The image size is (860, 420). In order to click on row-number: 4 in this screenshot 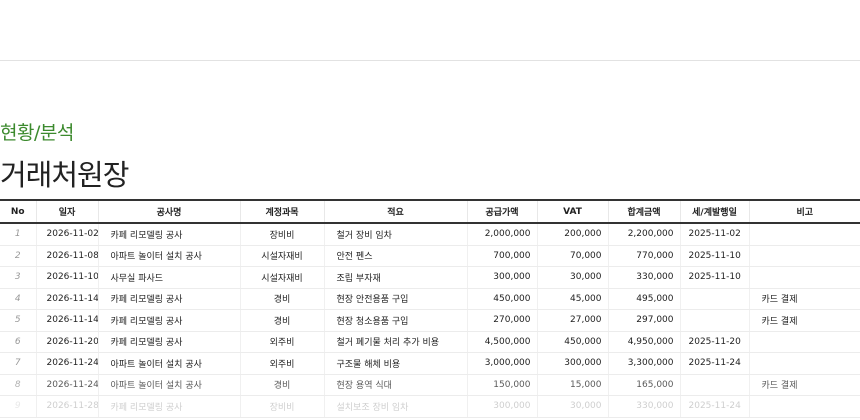, I will do `click(18, 299)`.